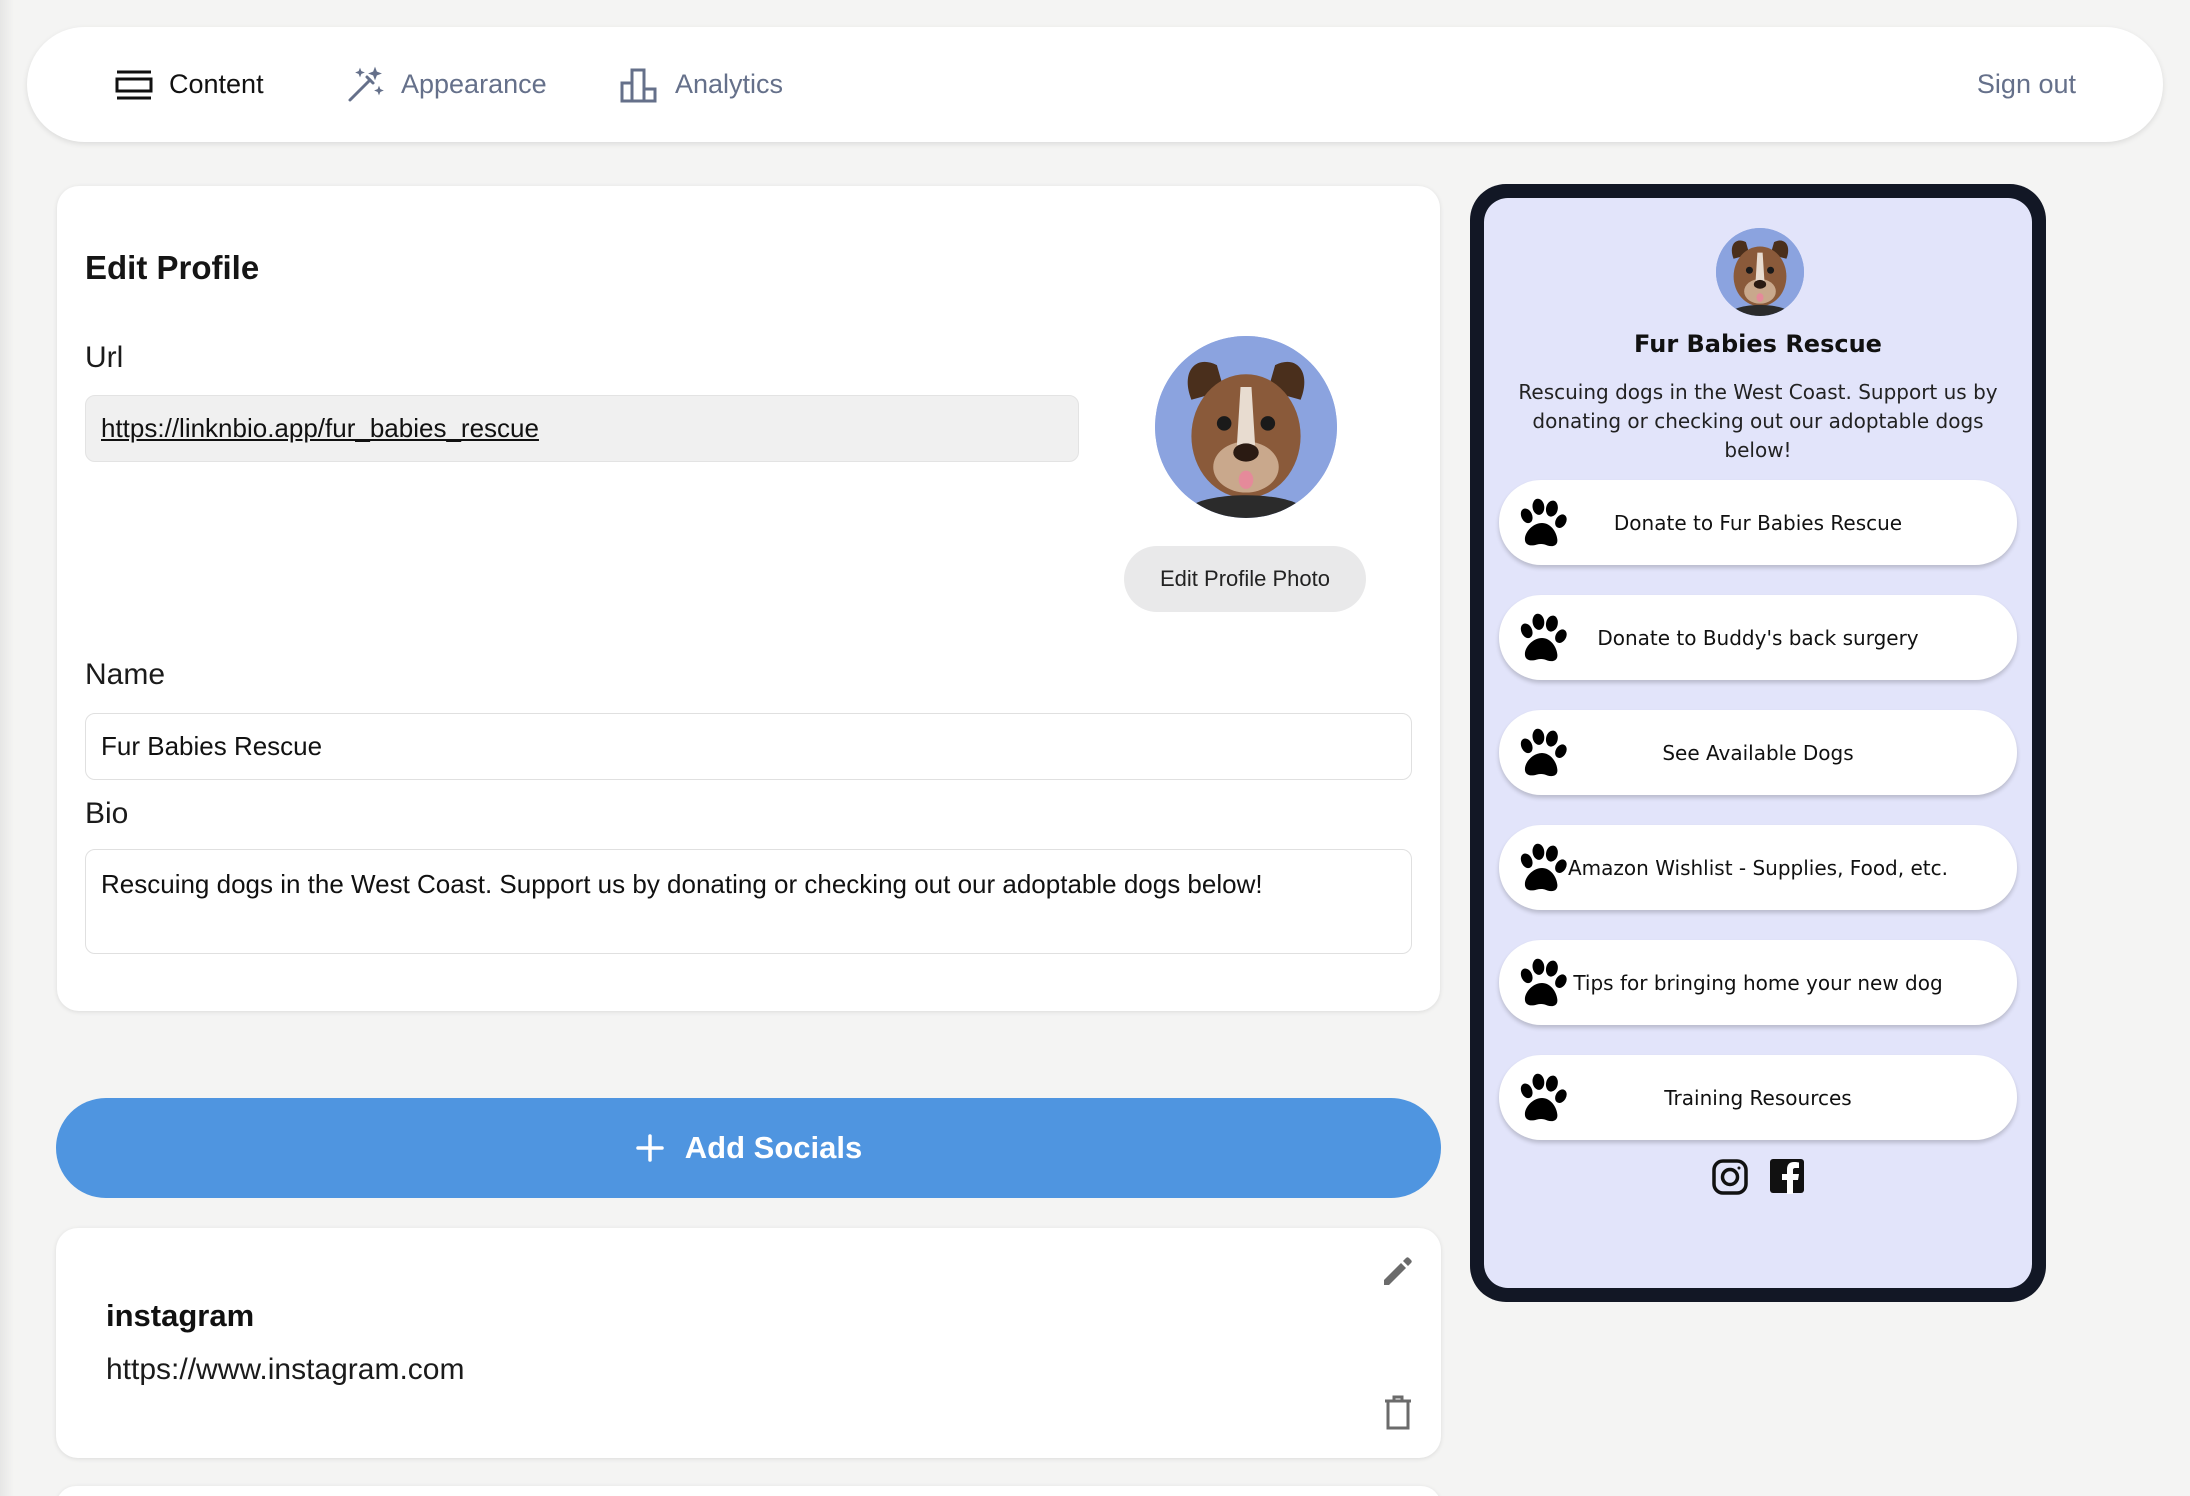 The height and width of the screenshot is (1496, 2190). Describe the element at coordinates (1760, 272) in the screenshot. I see `preview-avatar` at that location.